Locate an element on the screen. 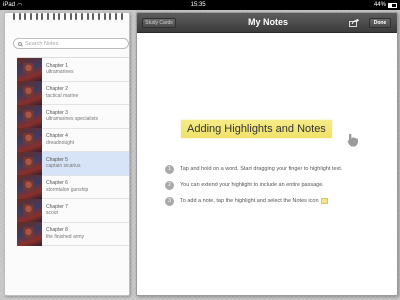 The height and width of the screenshot is (300, 400). chapter-item: Chapter 3 ultramarines specialists is located at coordinates (73, 116).